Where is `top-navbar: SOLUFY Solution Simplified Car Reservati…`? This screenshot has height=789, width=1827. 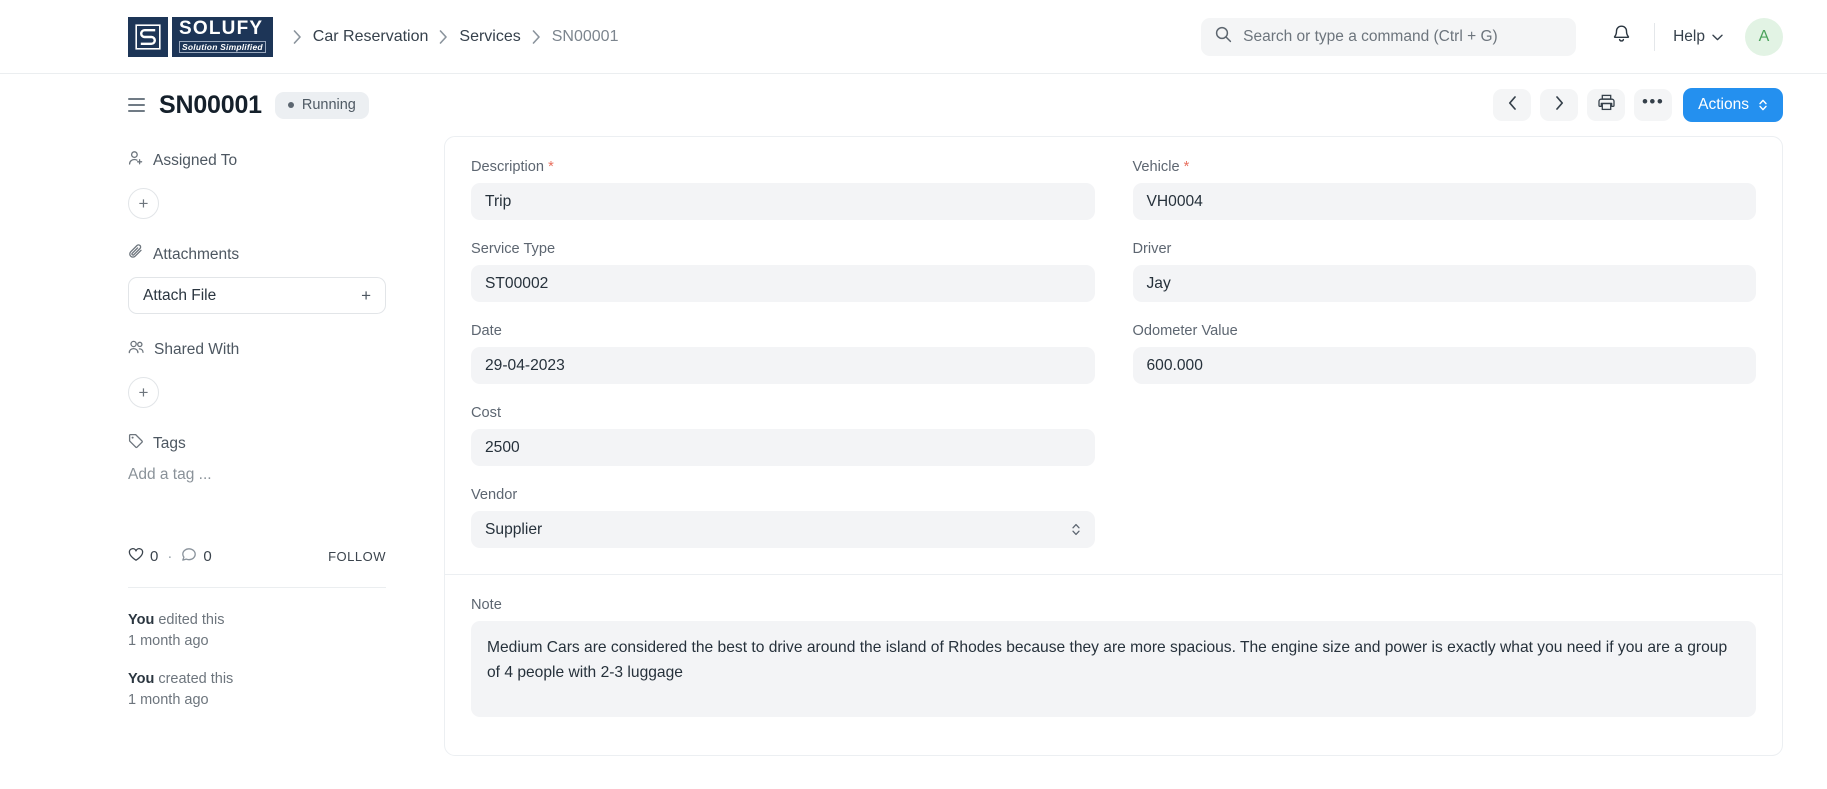 top-navbar: SOLUFY Solution Simplified Car Reservati… is located at coordinates (913, 37).